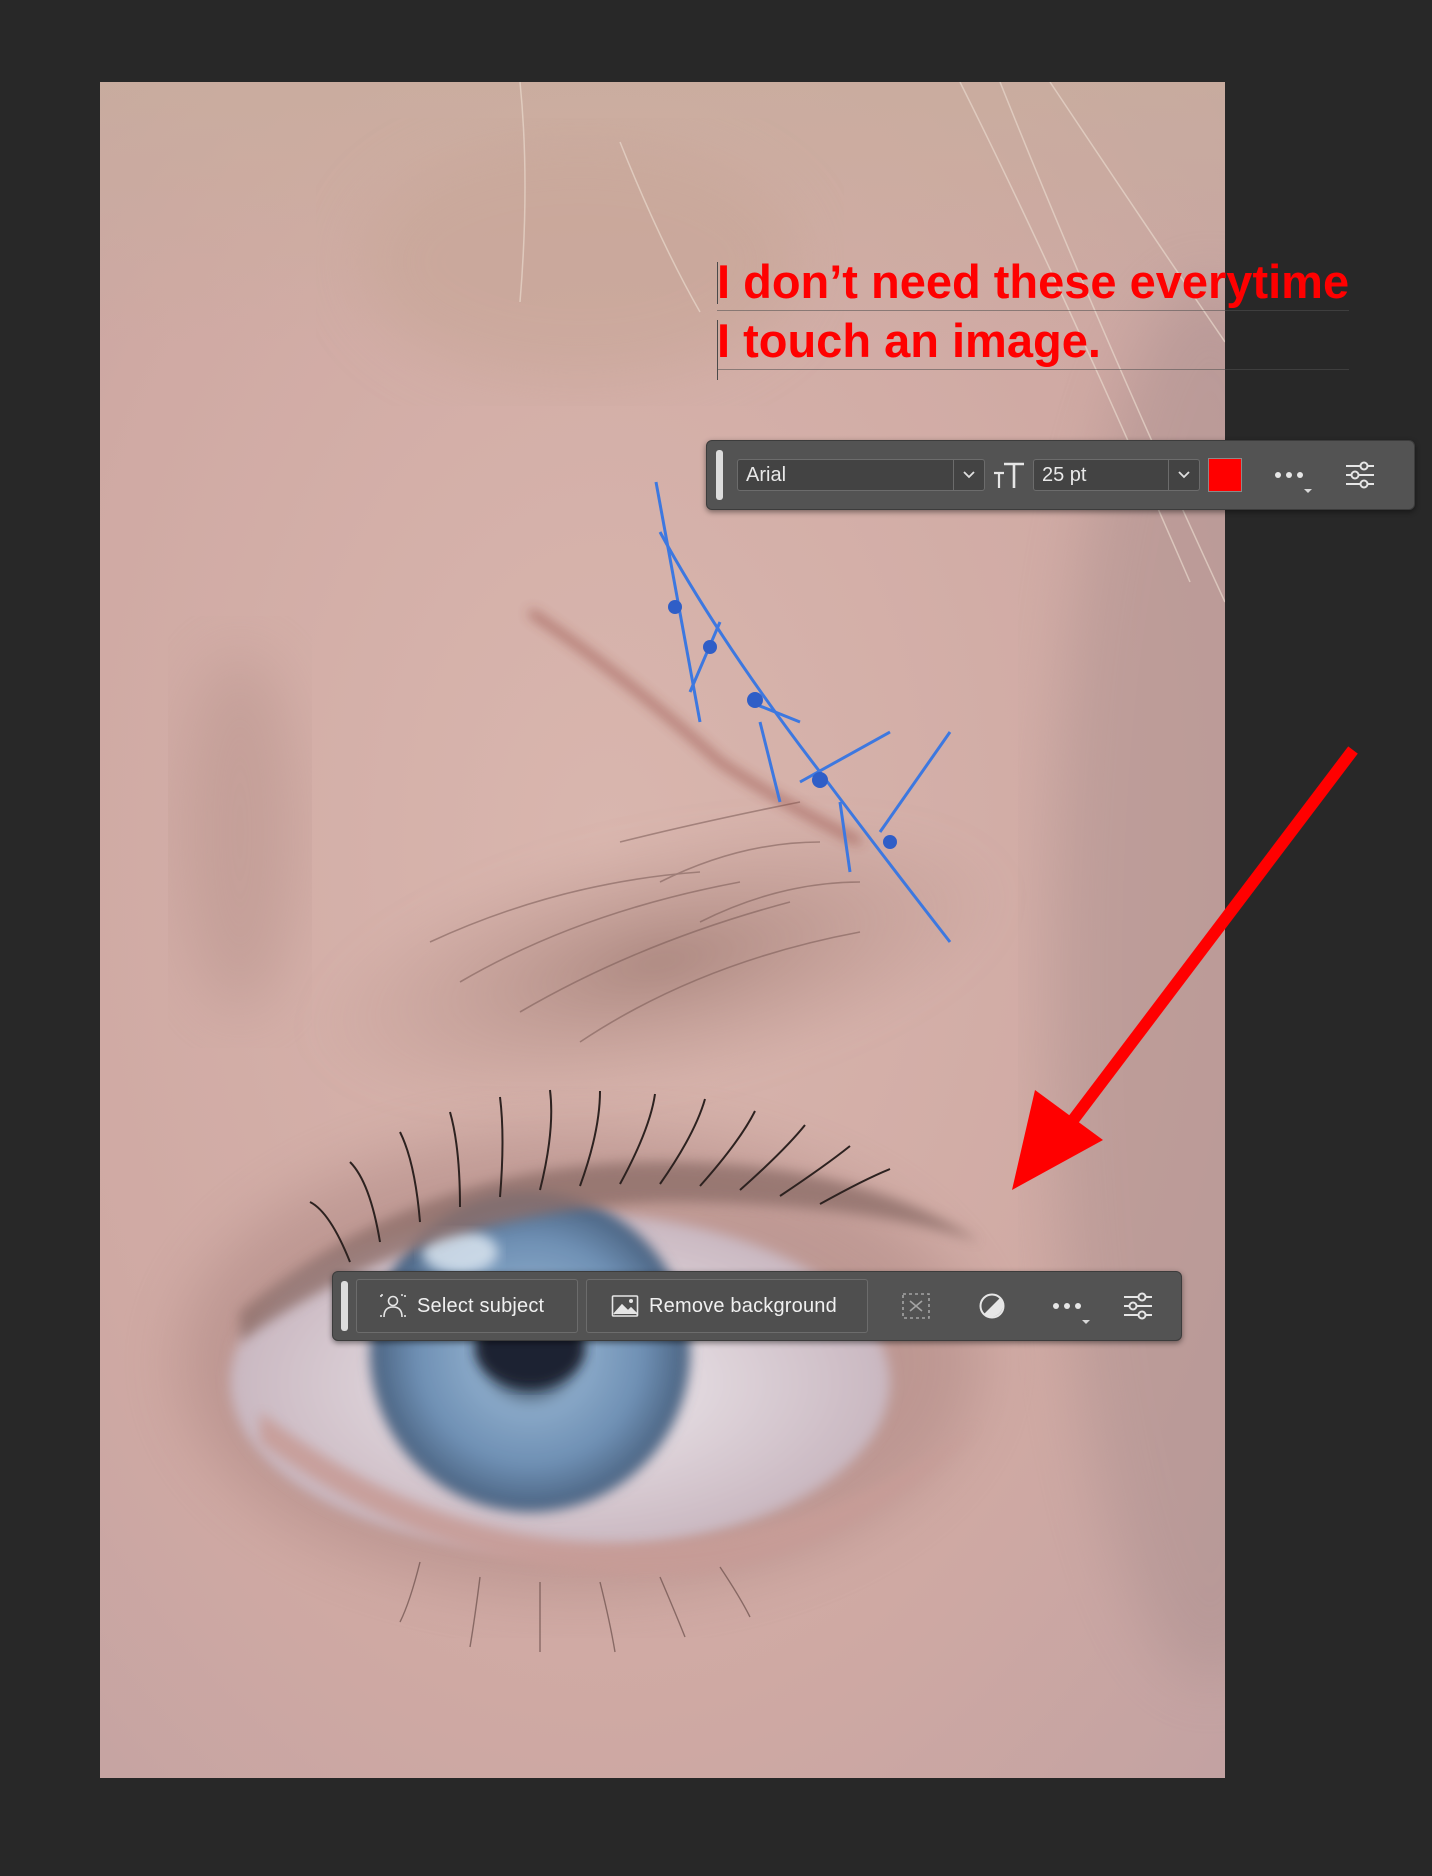  Describe the element at coordinates (1033, 281) in the screenshot. I see `annotation-line-1: I don’t need these everytime` at that location.